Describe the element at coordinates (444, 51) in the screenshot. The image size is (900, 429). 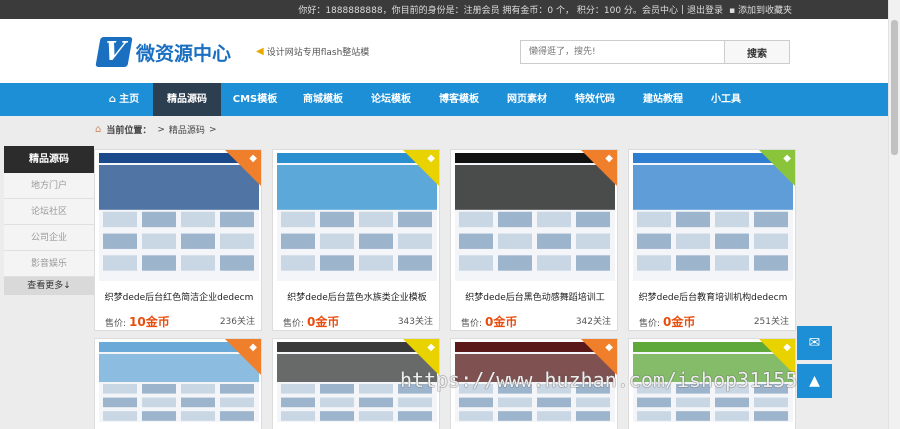
I see `site-header: V 微资源中心 ◀ 设计网站专用flash整站模 搜索` at that location.